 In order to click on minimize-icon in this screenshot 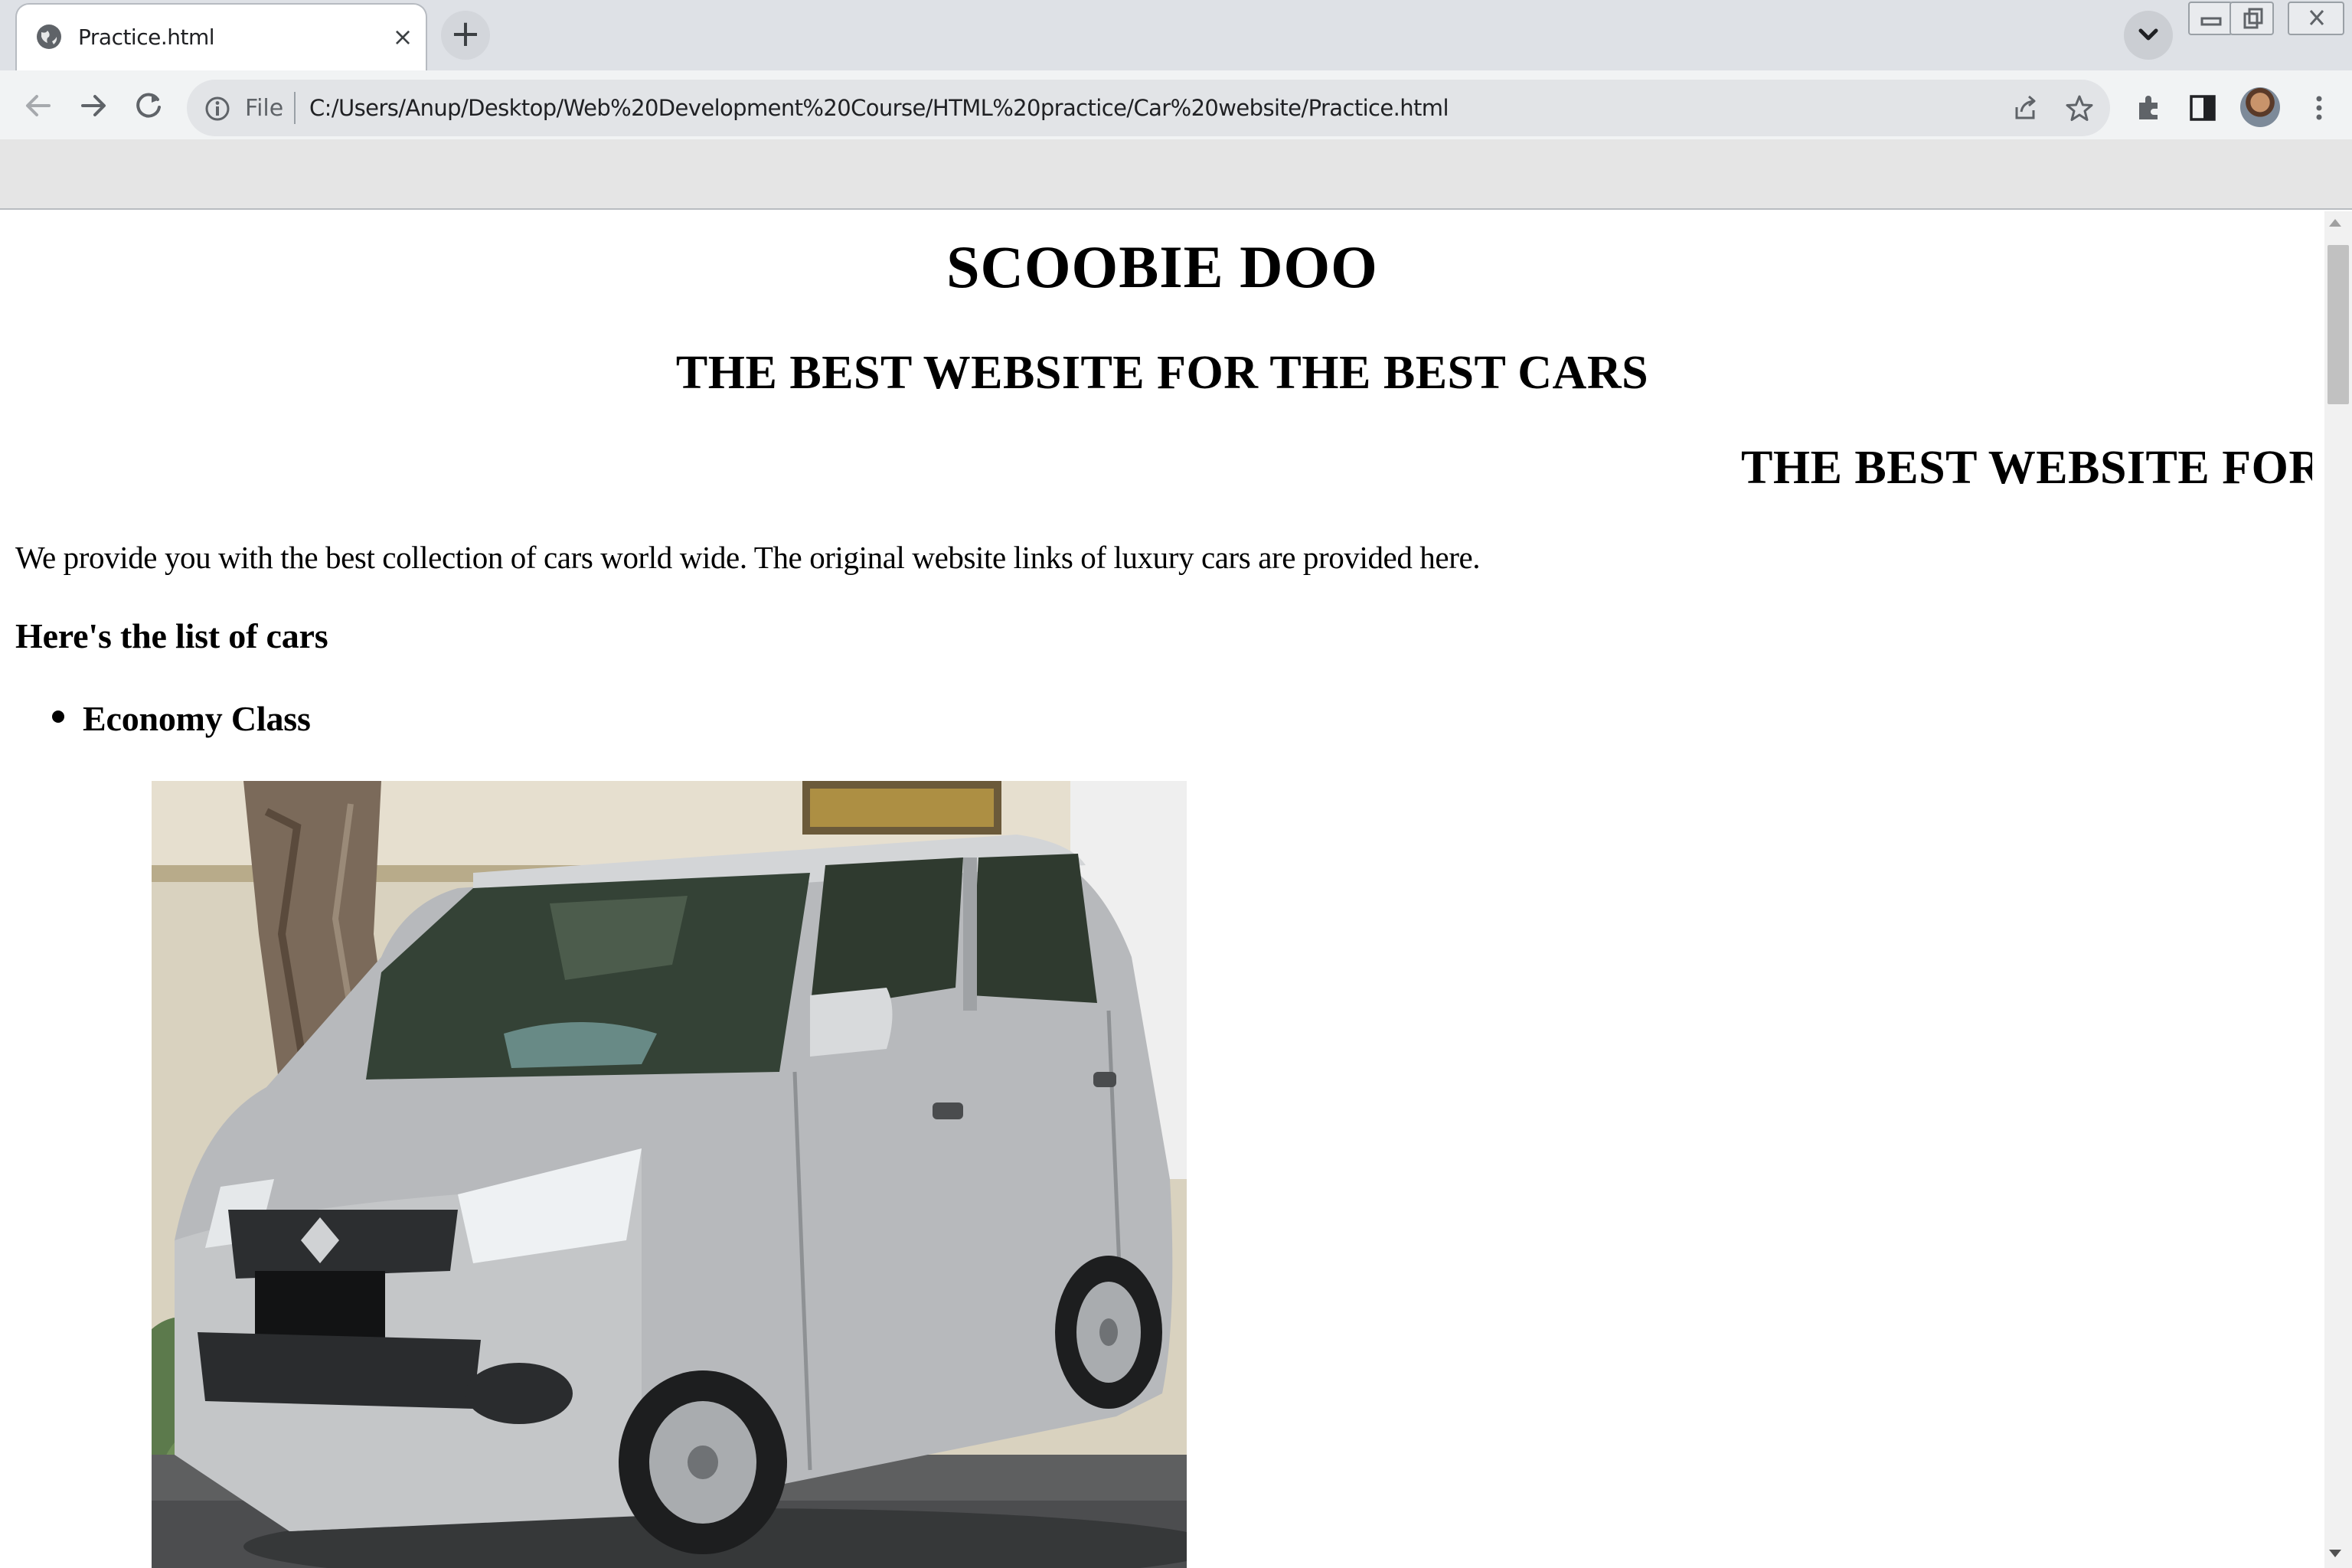, I will do `click(2211, 21)`.